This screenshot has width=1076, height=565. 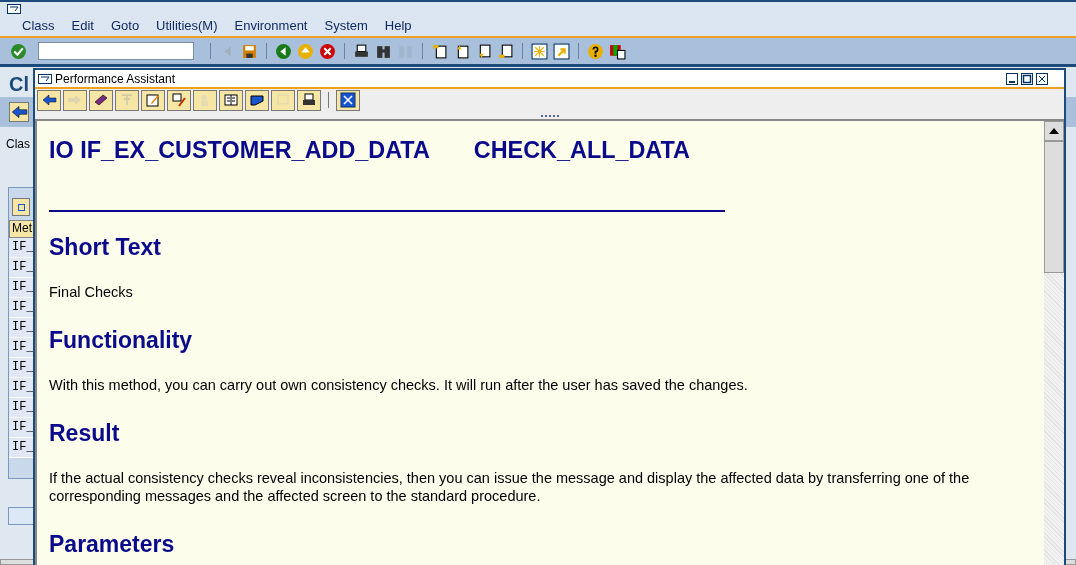 I want to click on field-label: Clas, so click(x=18, y=143).